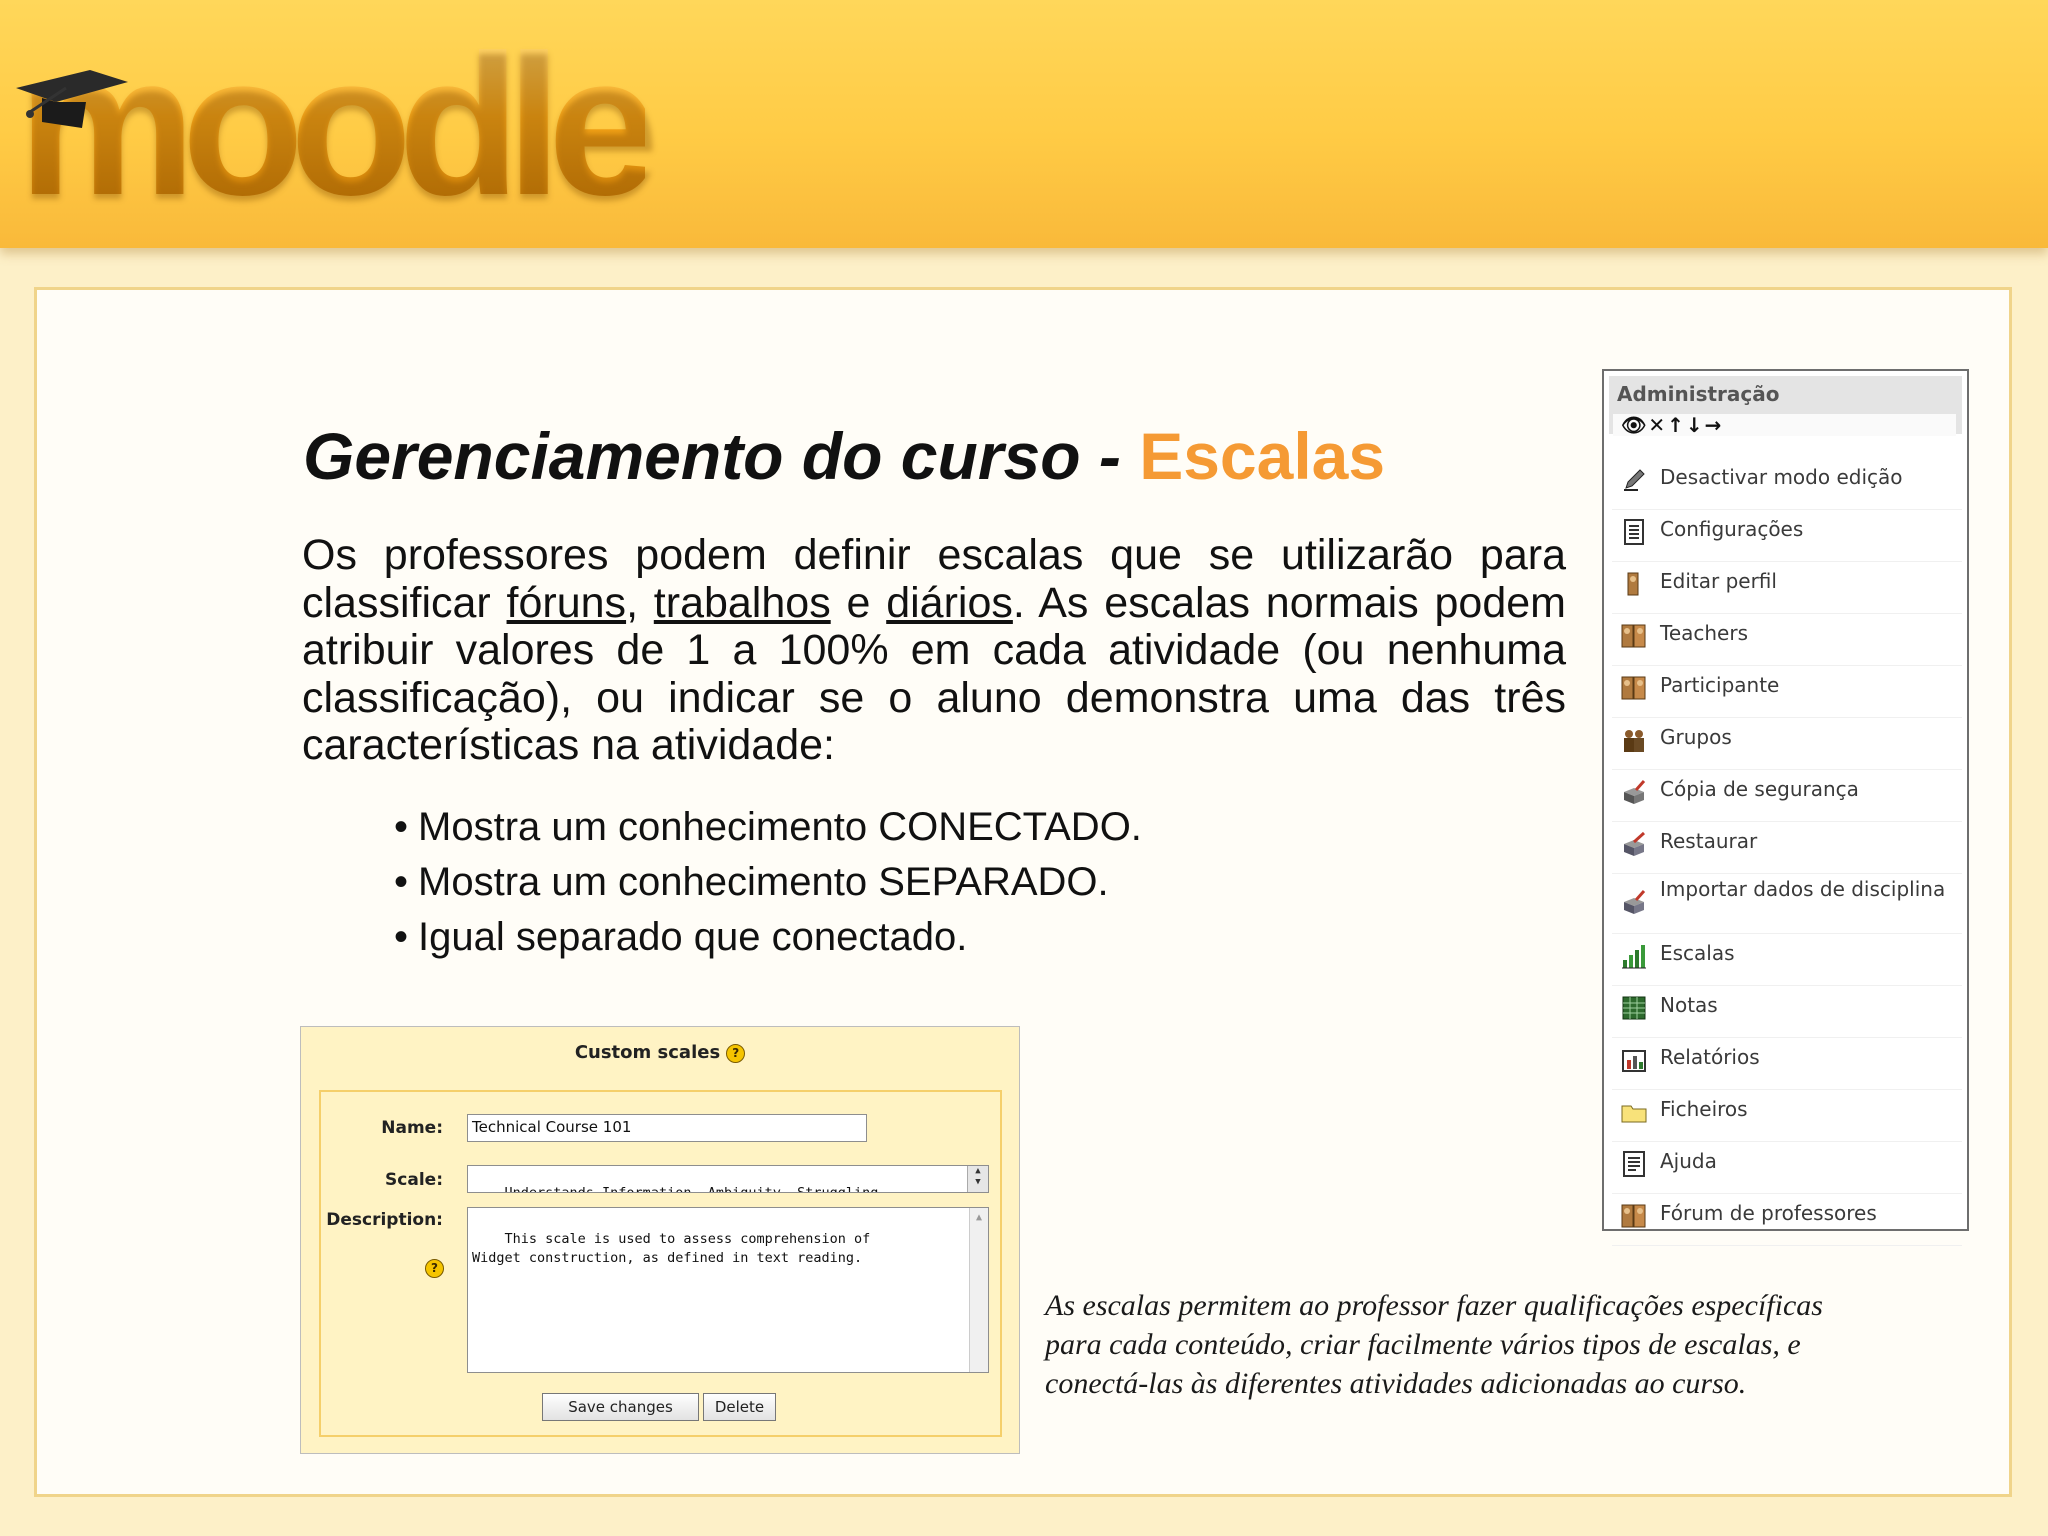  I want to click on slide-title: Gerenciamento do curso - Escalas, so click(844, 456).